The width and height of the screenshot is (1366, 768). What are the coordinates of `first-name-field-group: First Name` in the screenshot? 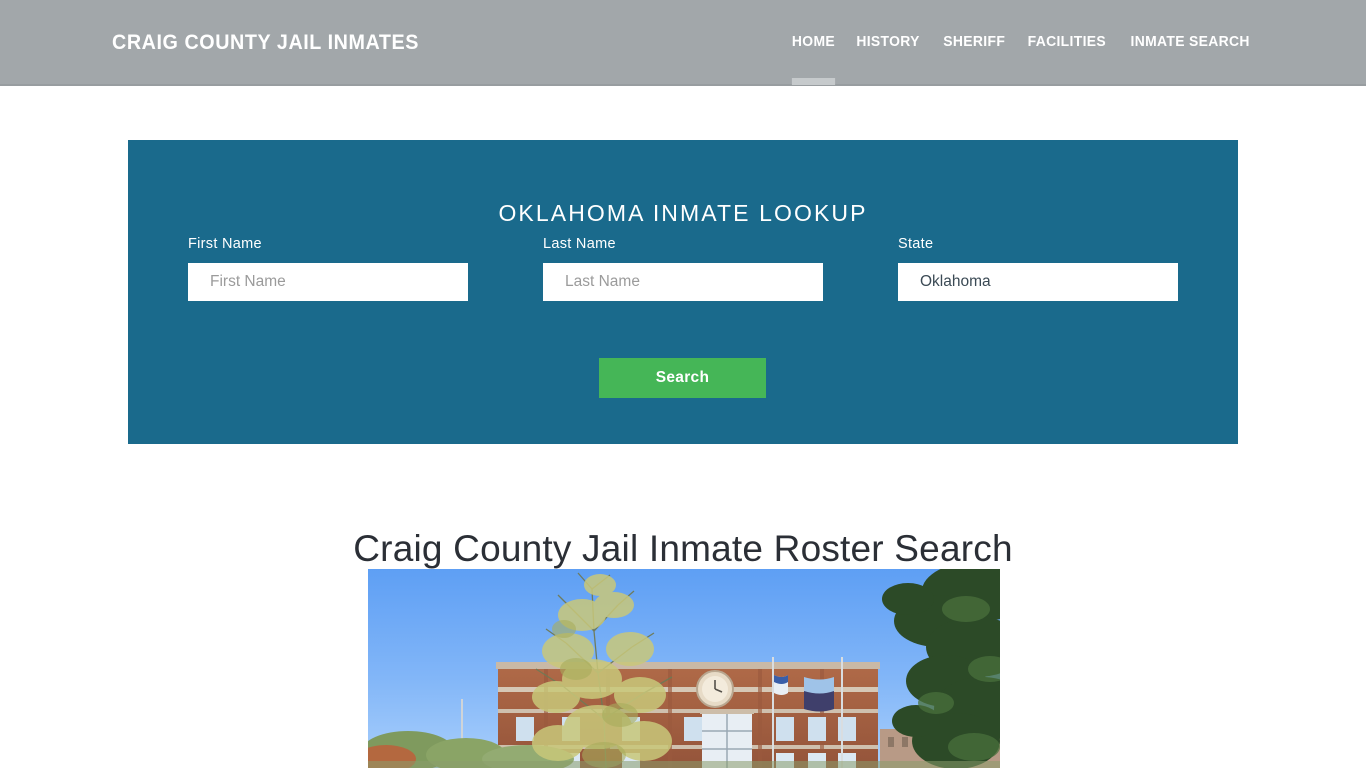 It's located at (328, 268).